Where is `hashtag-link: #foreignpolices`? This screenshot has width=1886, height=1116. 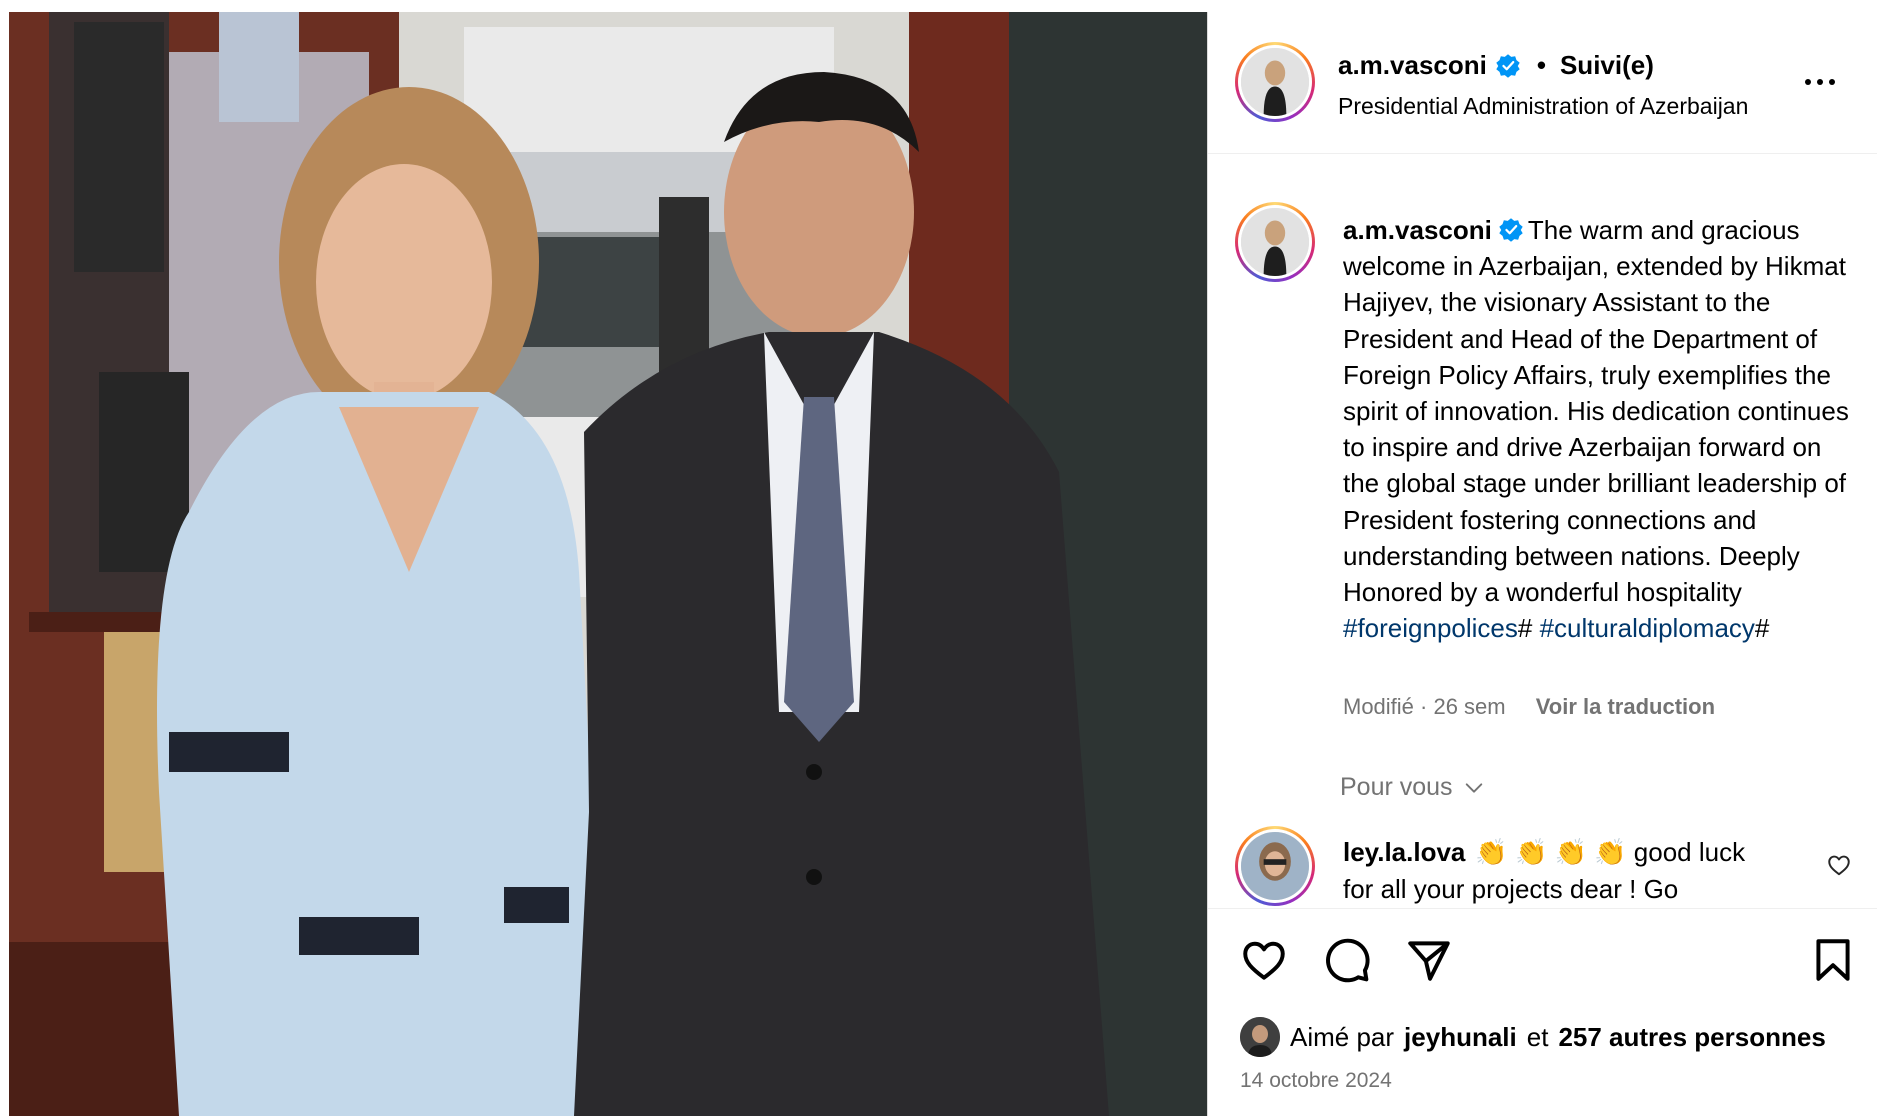
hashtag-link: #foreignpolices is located at coordinates (1430, 628).